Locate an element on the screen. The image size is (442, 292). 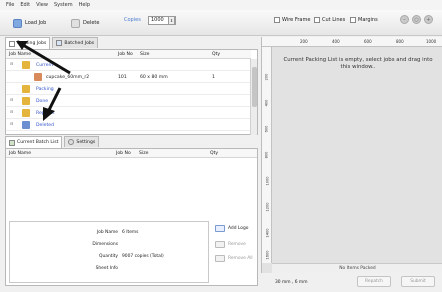
job-size: 60 x 80 mm is located at coordinates (154, 77).